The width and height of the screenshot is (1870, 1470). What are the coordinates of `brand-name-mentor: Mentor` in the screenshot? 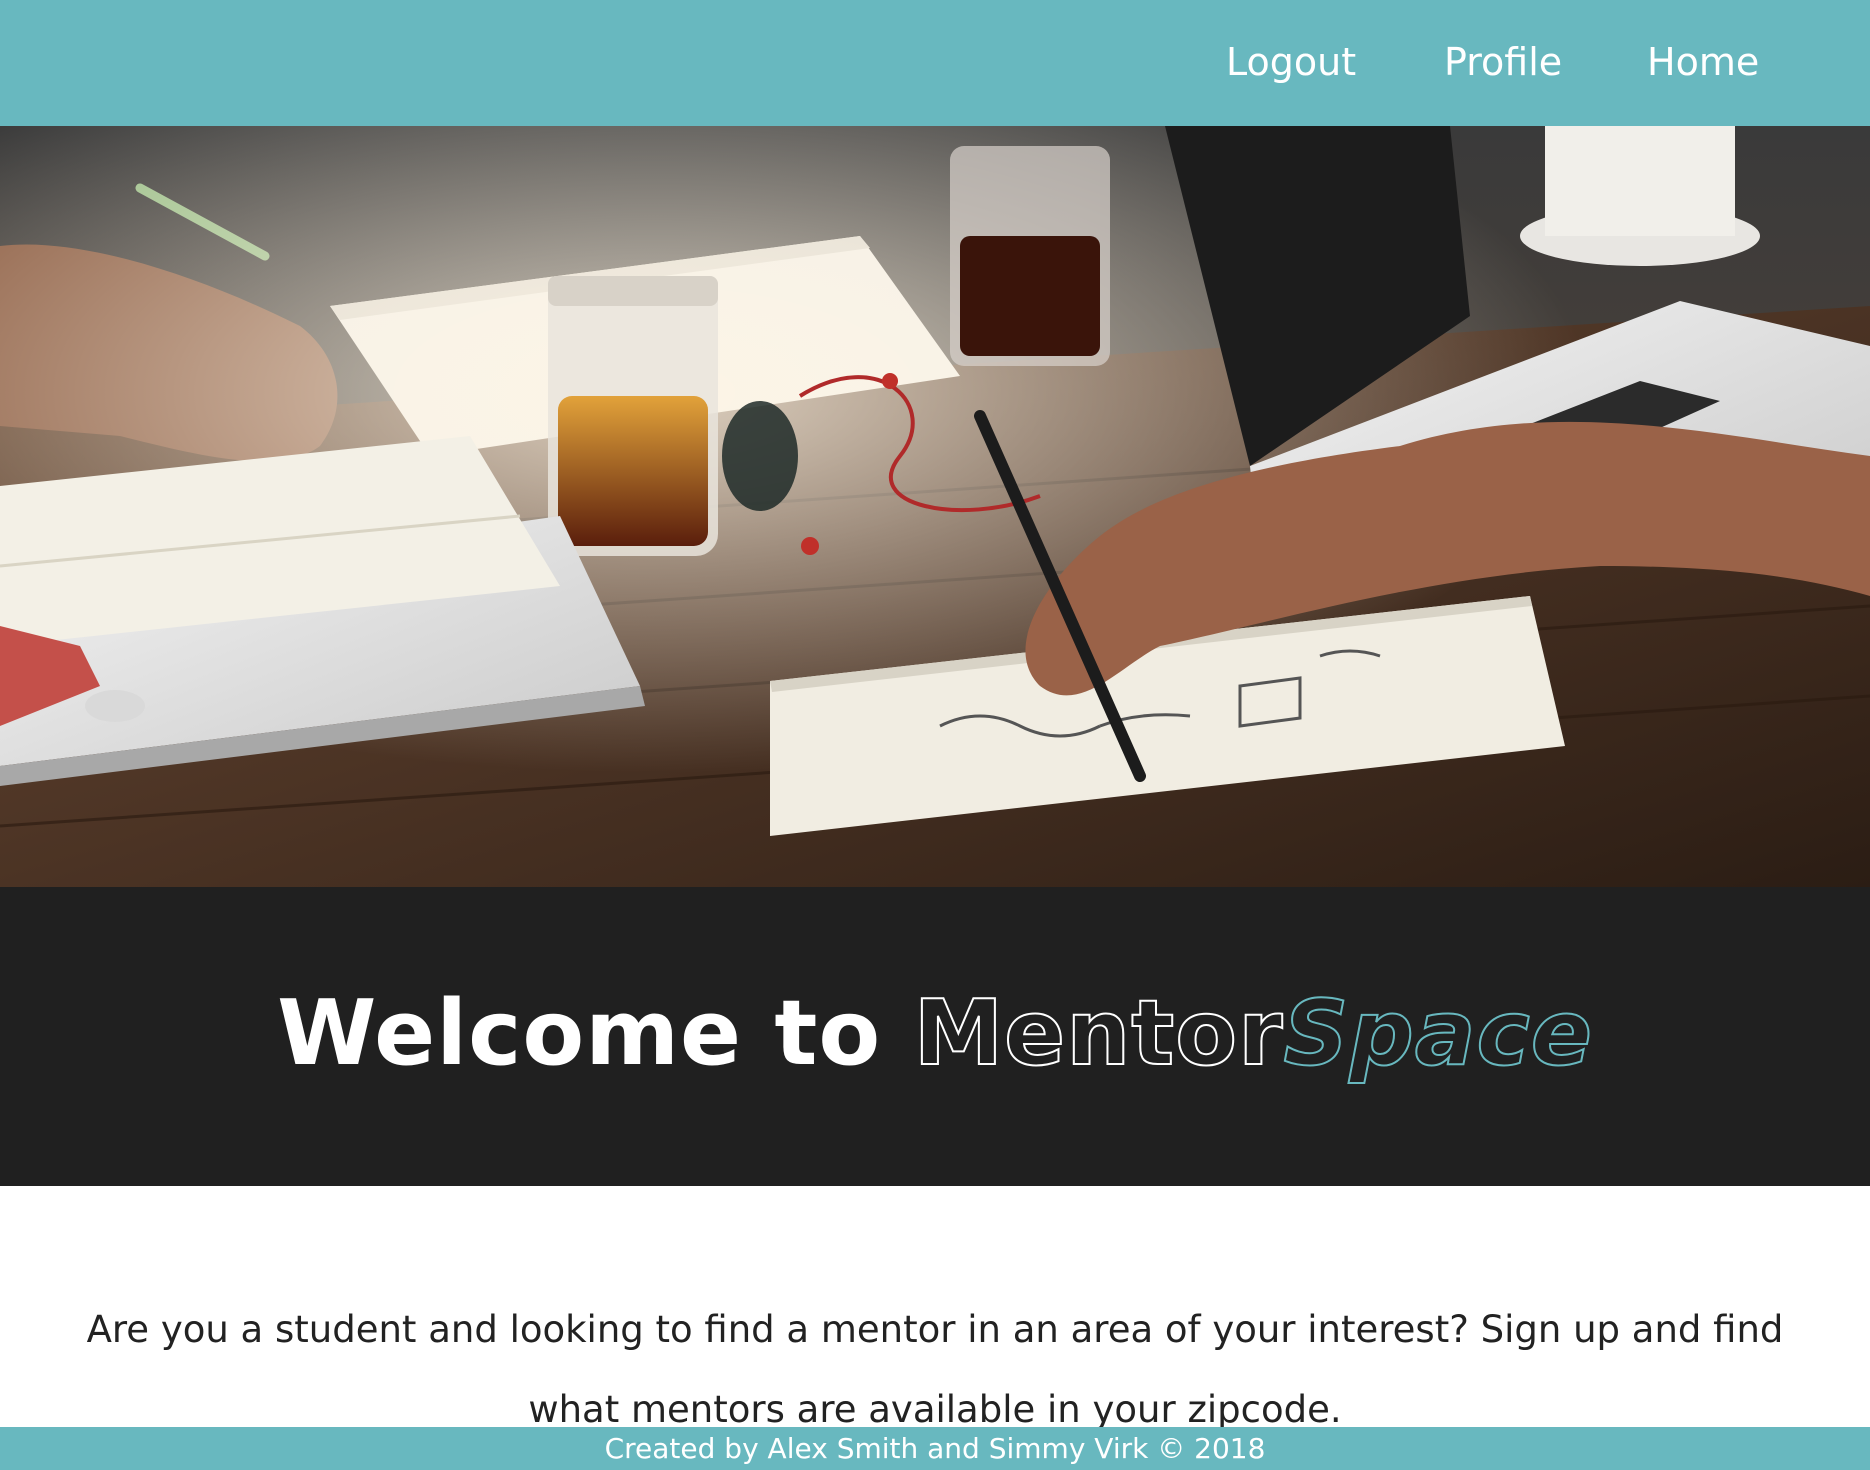 It's located at (1098, 1033).